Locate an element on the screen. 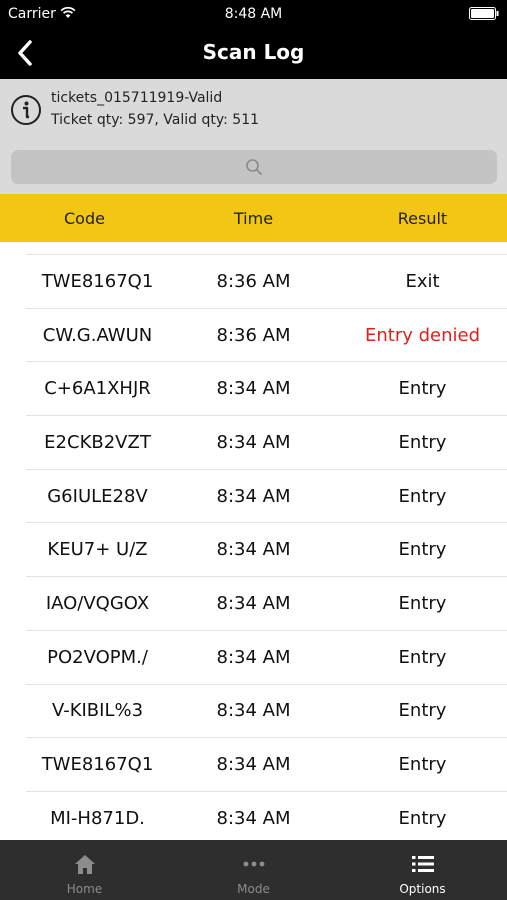 Image resolution: width=507 pixels, height=900 pixels. tab-options: Options is located at coordinates (422, 870).